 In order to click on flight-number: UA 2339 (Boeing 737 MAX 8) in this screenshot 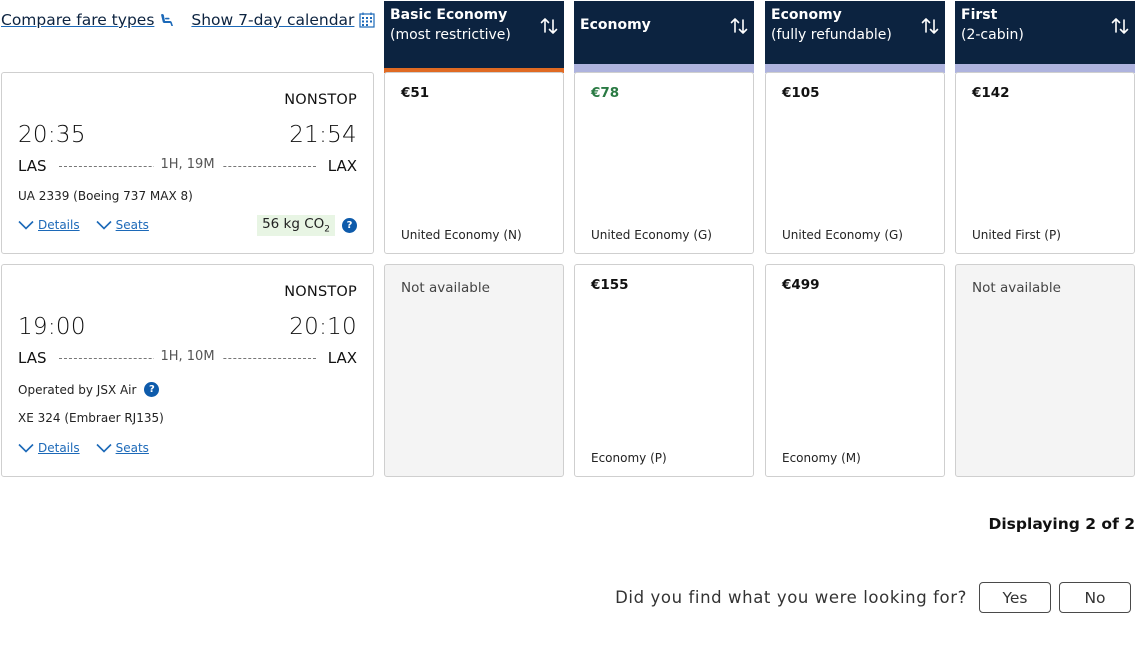, I will do `click(105, 196)`.